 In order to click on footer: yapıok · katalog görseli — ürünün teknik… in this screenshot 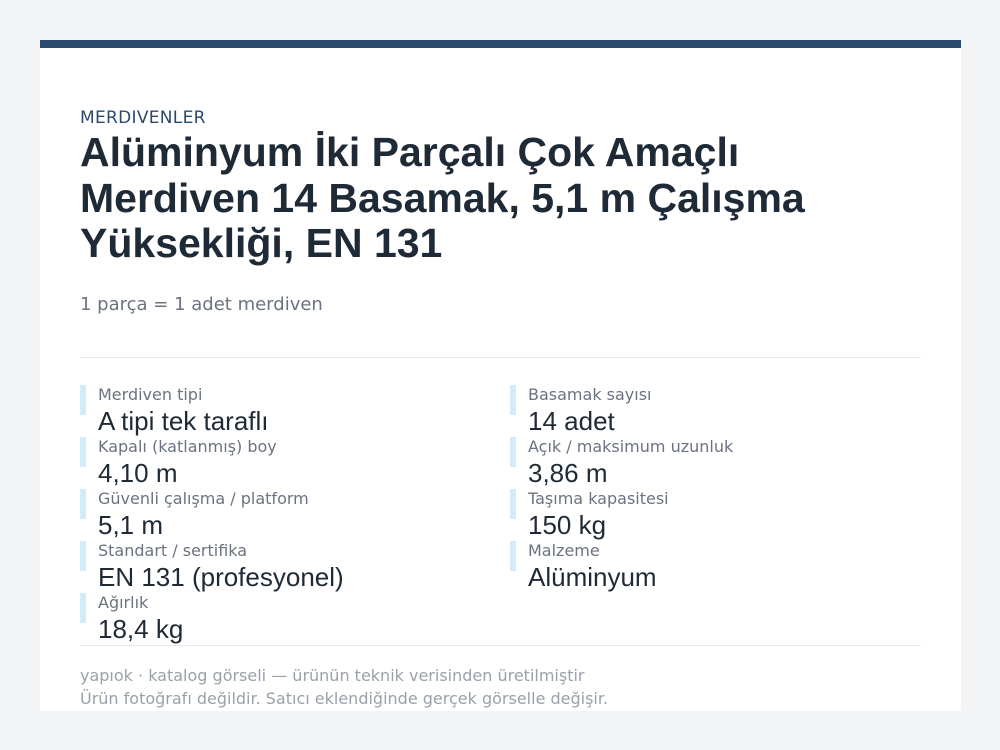, I will do `click(344, 687)`.